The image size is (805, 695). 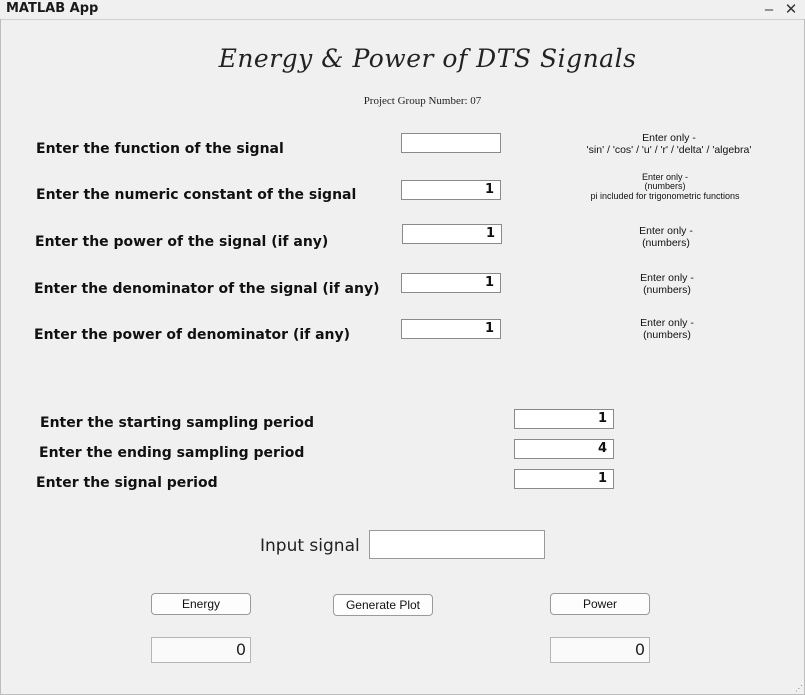 I want to click on power-hint-line2: (numbers), so click(x=666, y=243).